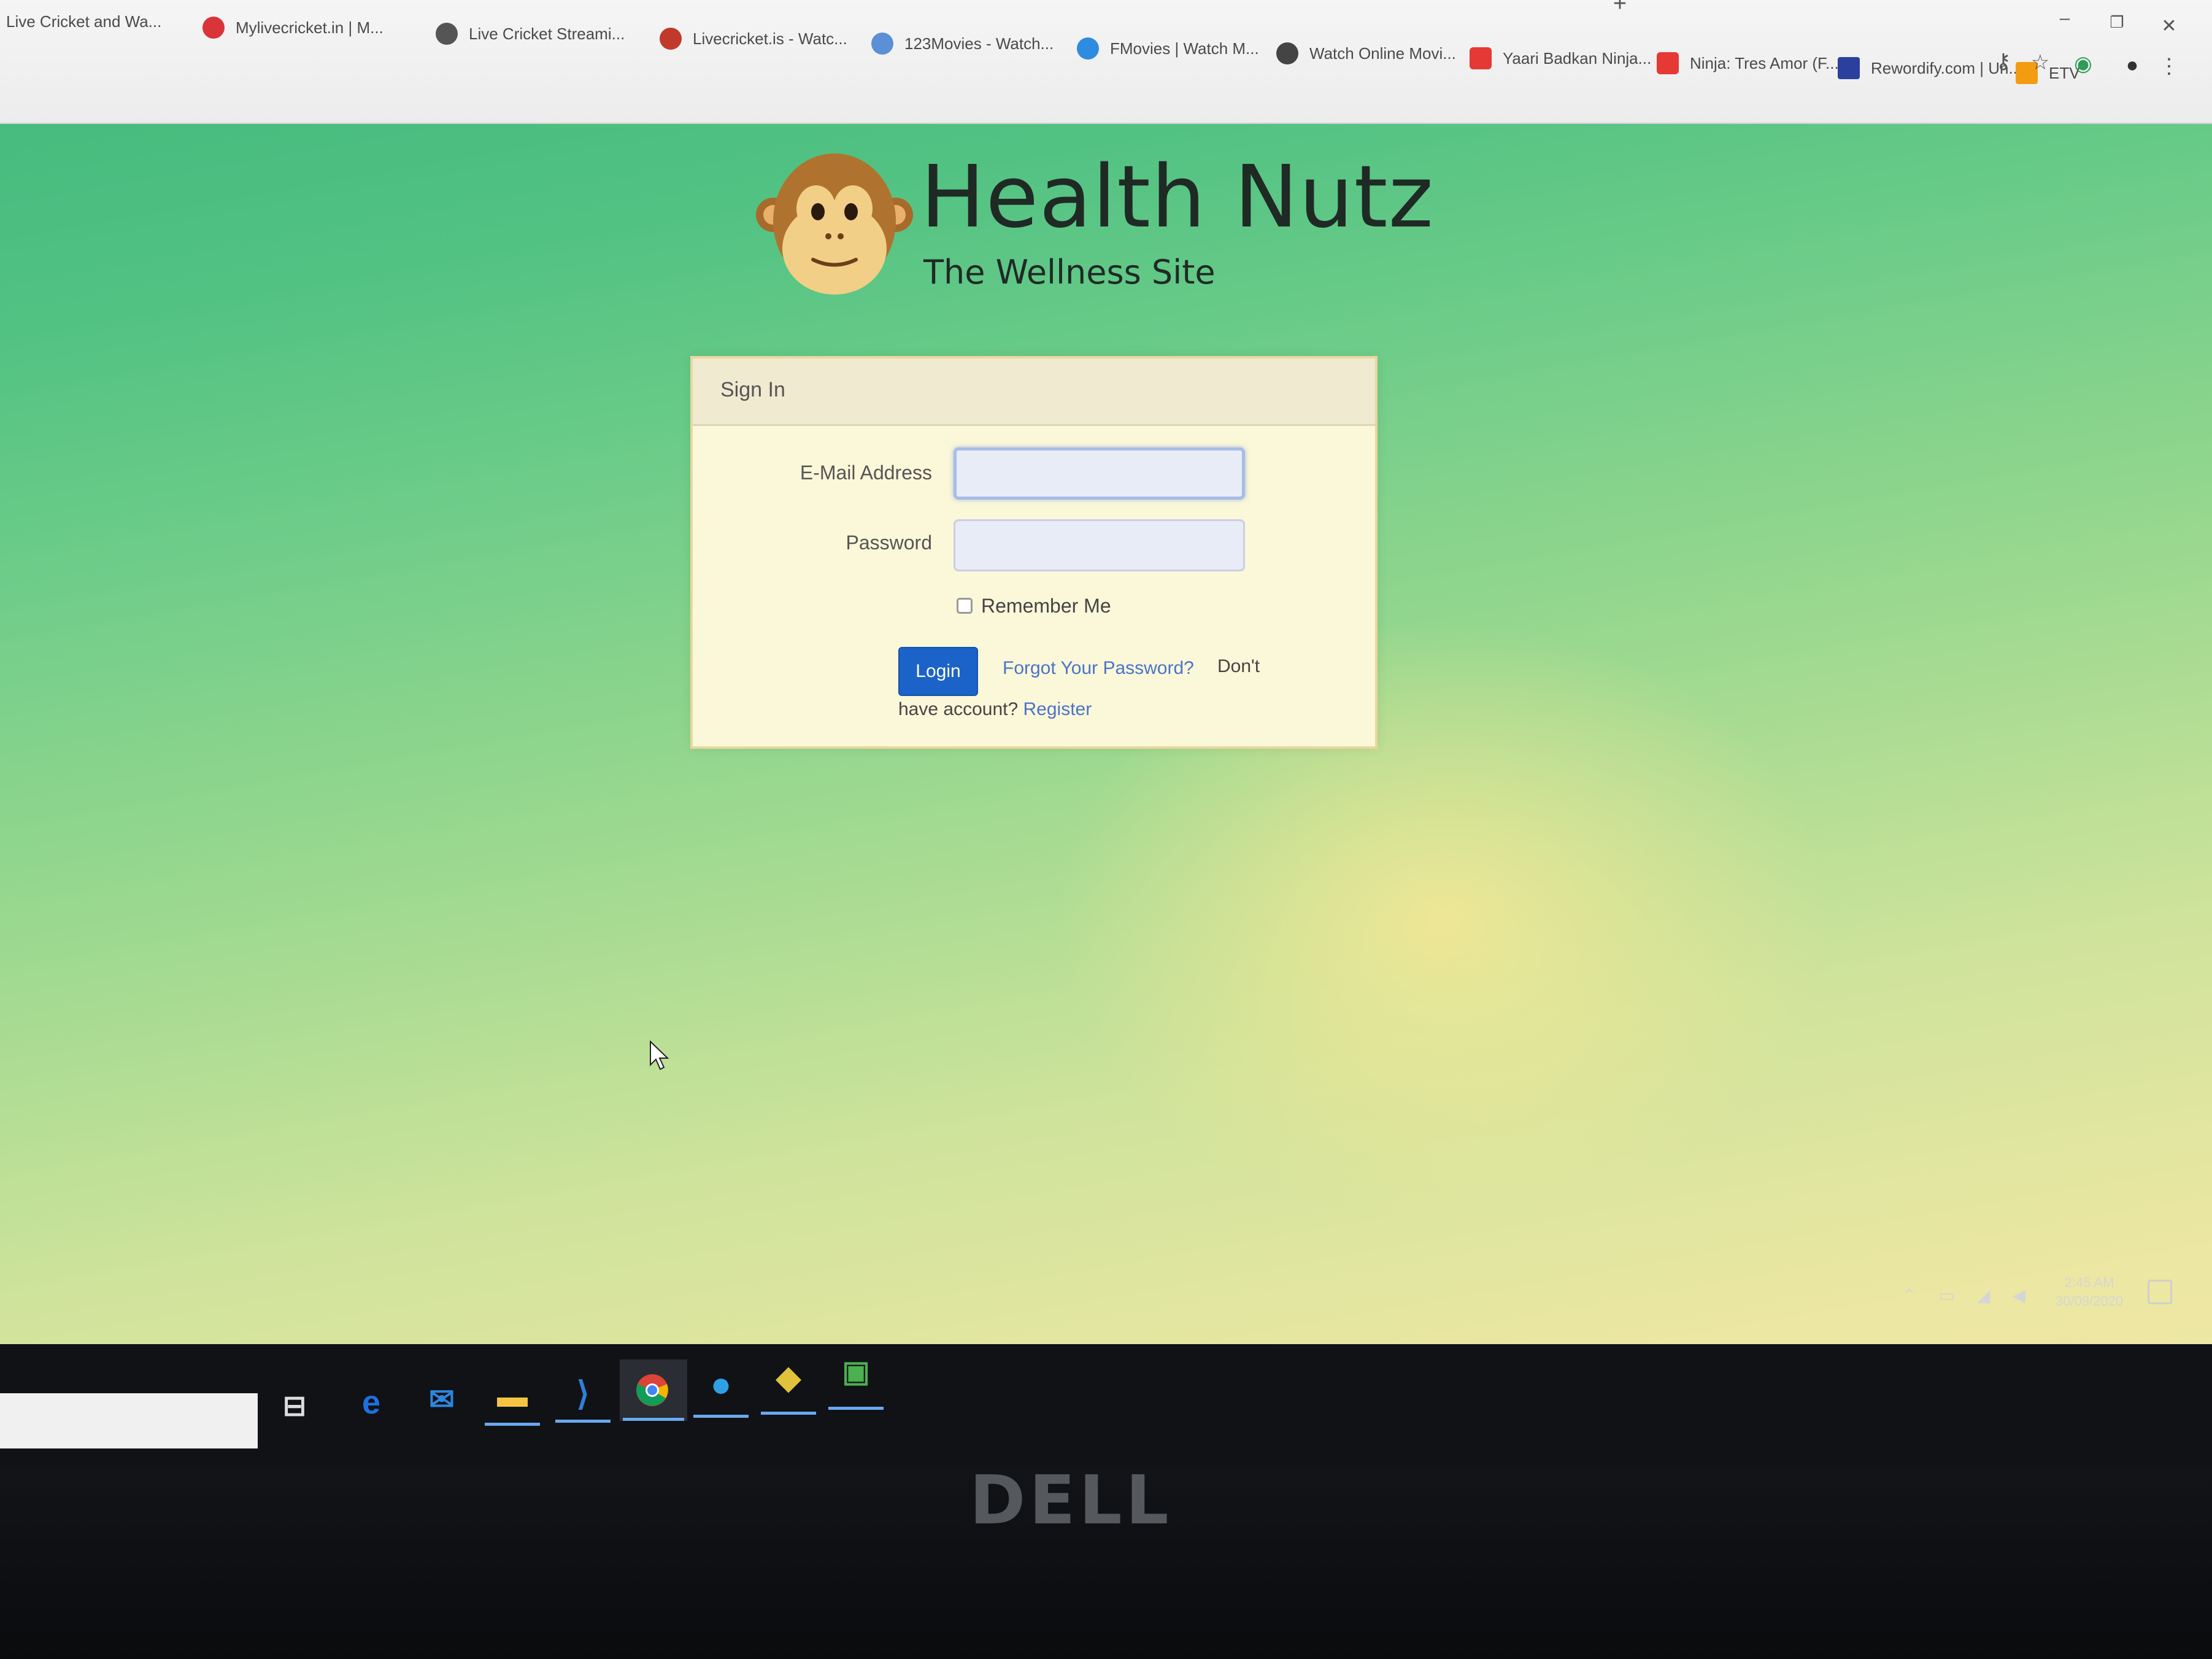 The width and height of the screenshot is (2212, 1659). What do you see at coordinates (752, 389) in the screenshot?
I see `card-title: Sign In` at bounding box center [752, 389].